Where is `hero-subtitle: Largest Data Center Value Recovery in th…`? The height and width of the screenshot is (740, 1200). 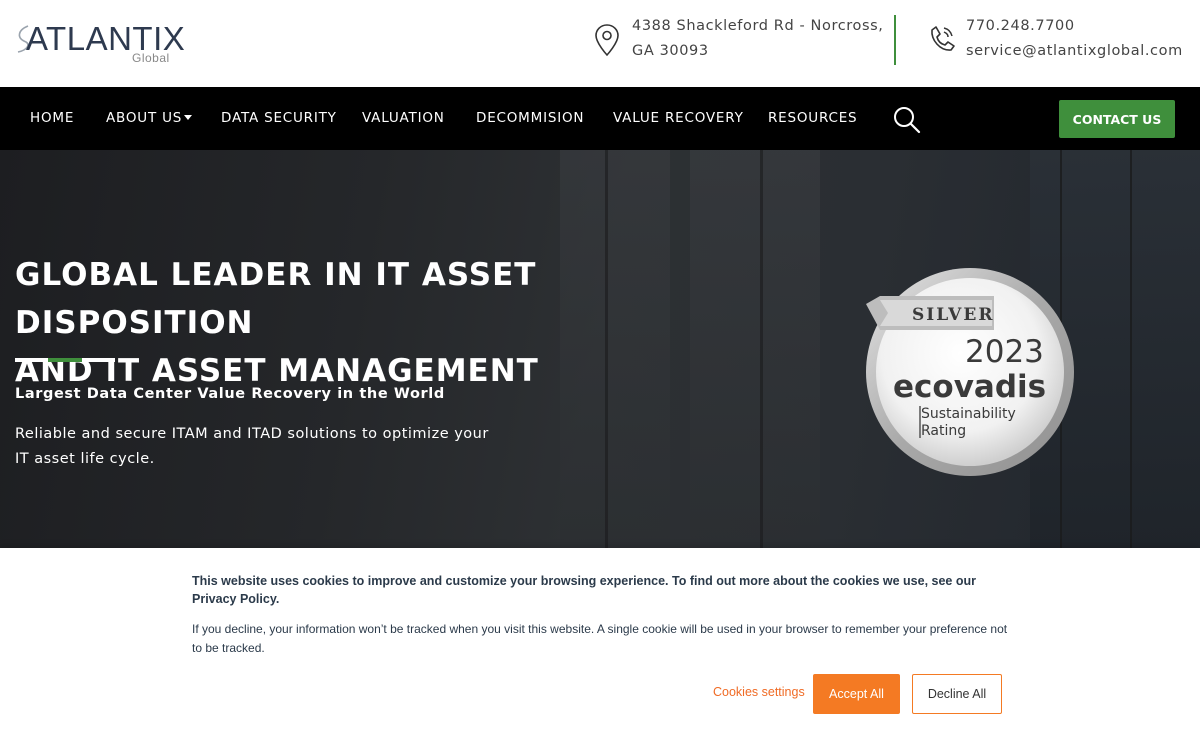 hero-subtitle: Largest Data Center Value Recovery in th… is located at coordinates (230, 394).